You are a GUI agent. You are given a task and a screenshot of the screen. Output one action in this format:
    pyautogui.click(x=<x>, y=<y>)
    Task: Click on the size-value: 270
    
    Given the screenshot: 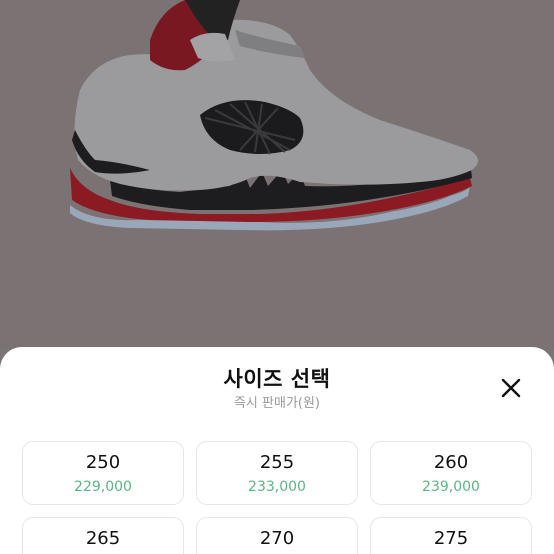 What is the action you would take?
    pyautogui.click(x=277, y=538)
    